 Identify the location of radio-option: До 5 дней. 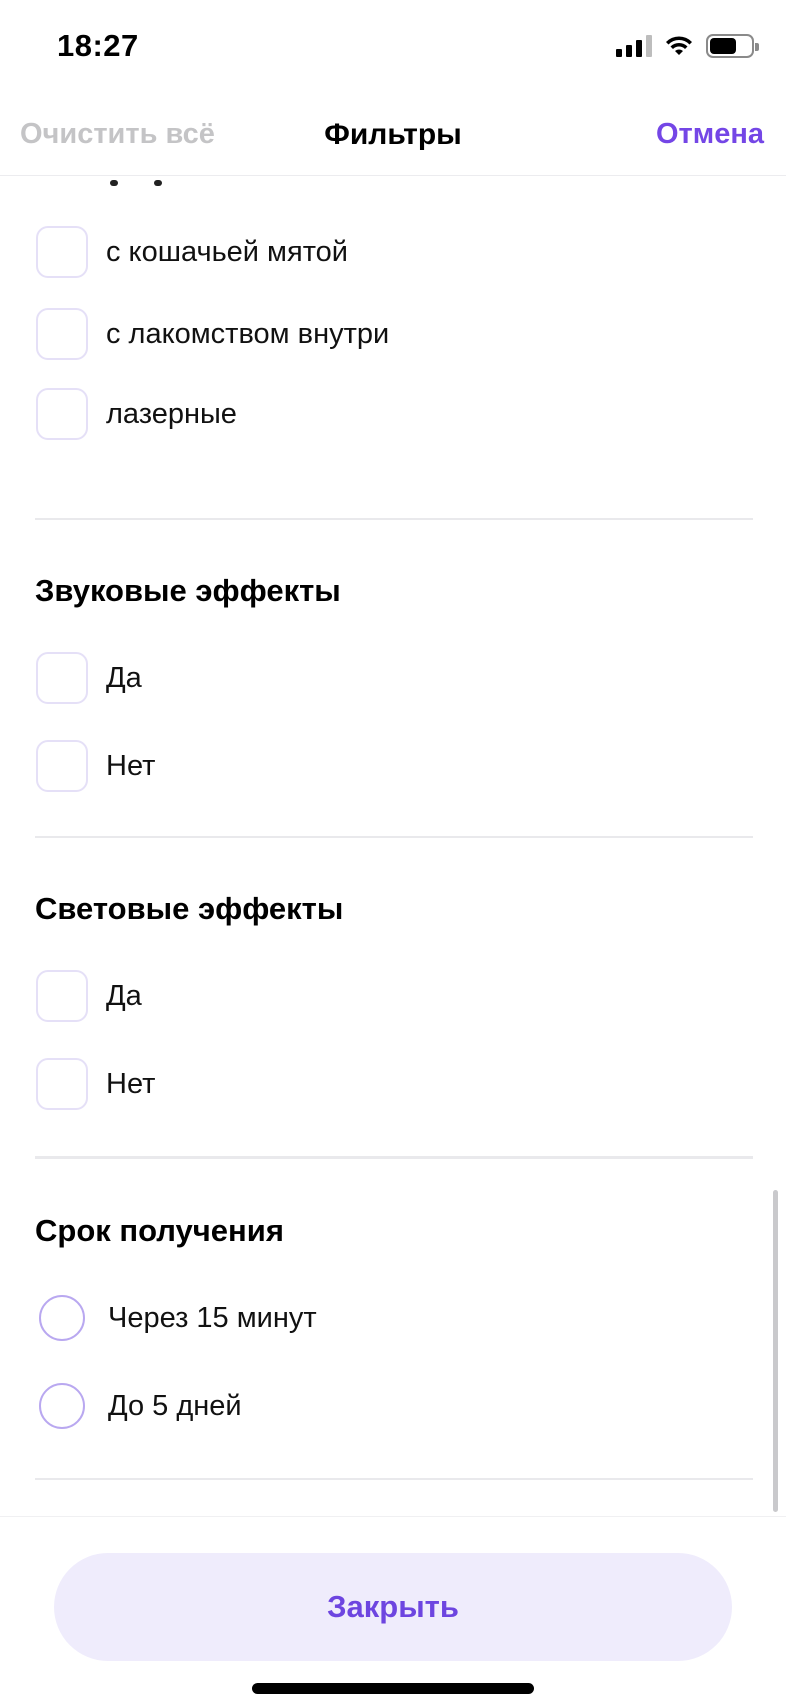
(139, 1406).